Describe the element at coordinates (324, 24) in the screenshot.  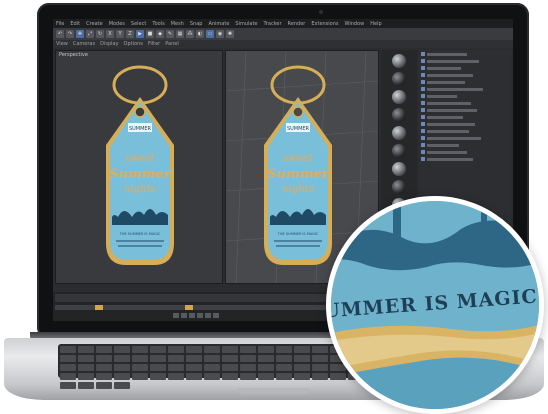
I see `menu-extensions: Extensions` at that location.